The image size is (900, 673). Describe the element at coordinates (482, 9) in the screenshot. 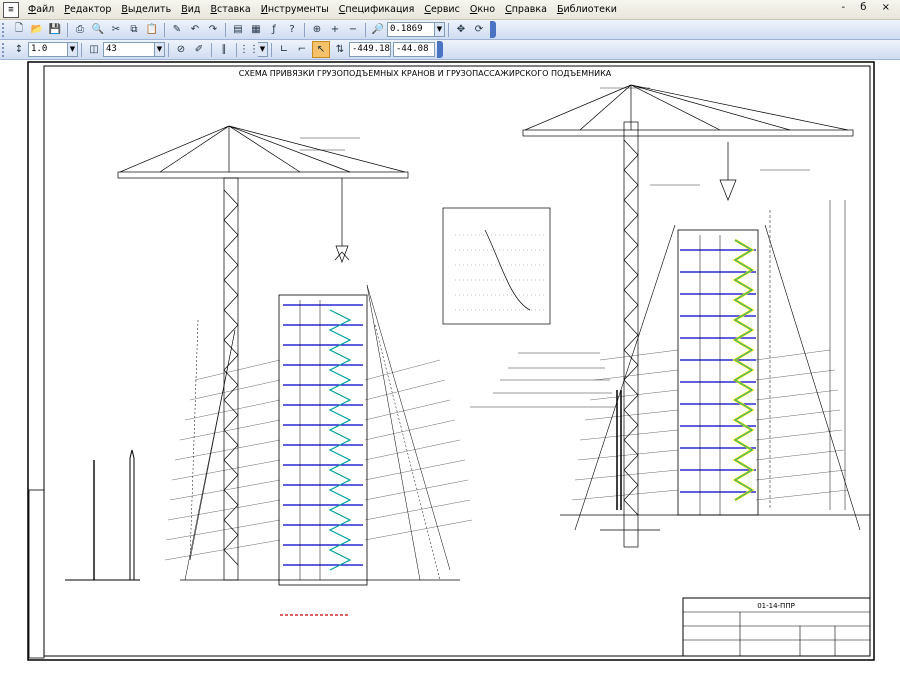

I see `menu-window: Окно` at that location.